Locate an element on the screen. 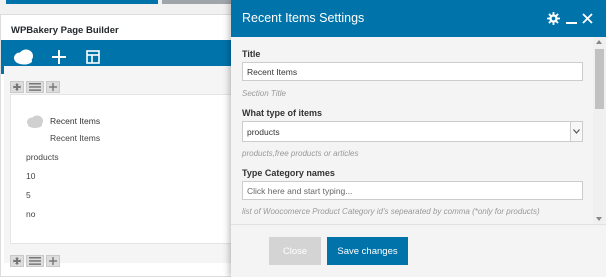 This screenshot has width=606, height=277. category-label: Type Category names is located at coordinates (288, 173).